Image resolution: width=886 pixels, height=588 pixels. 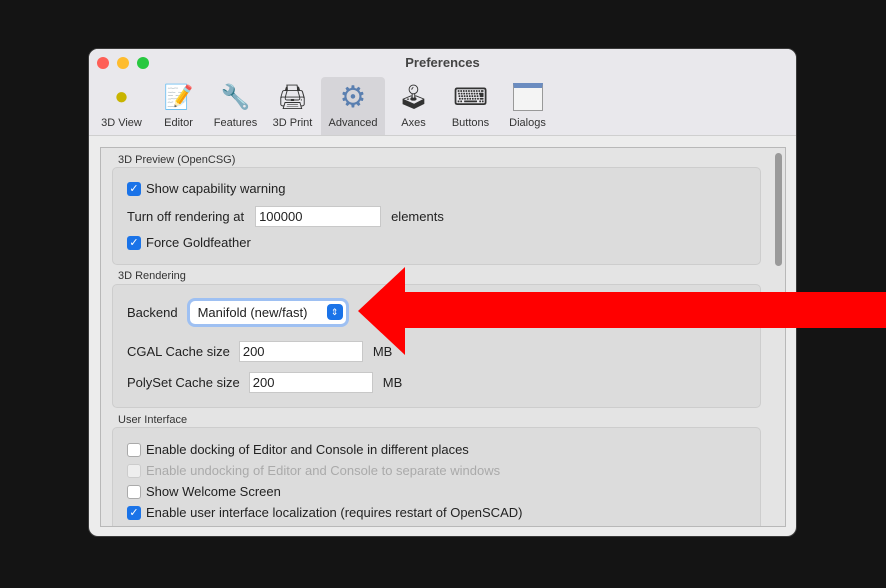 I want to click on red-arrow-annotation, so click(x=622, y=311).